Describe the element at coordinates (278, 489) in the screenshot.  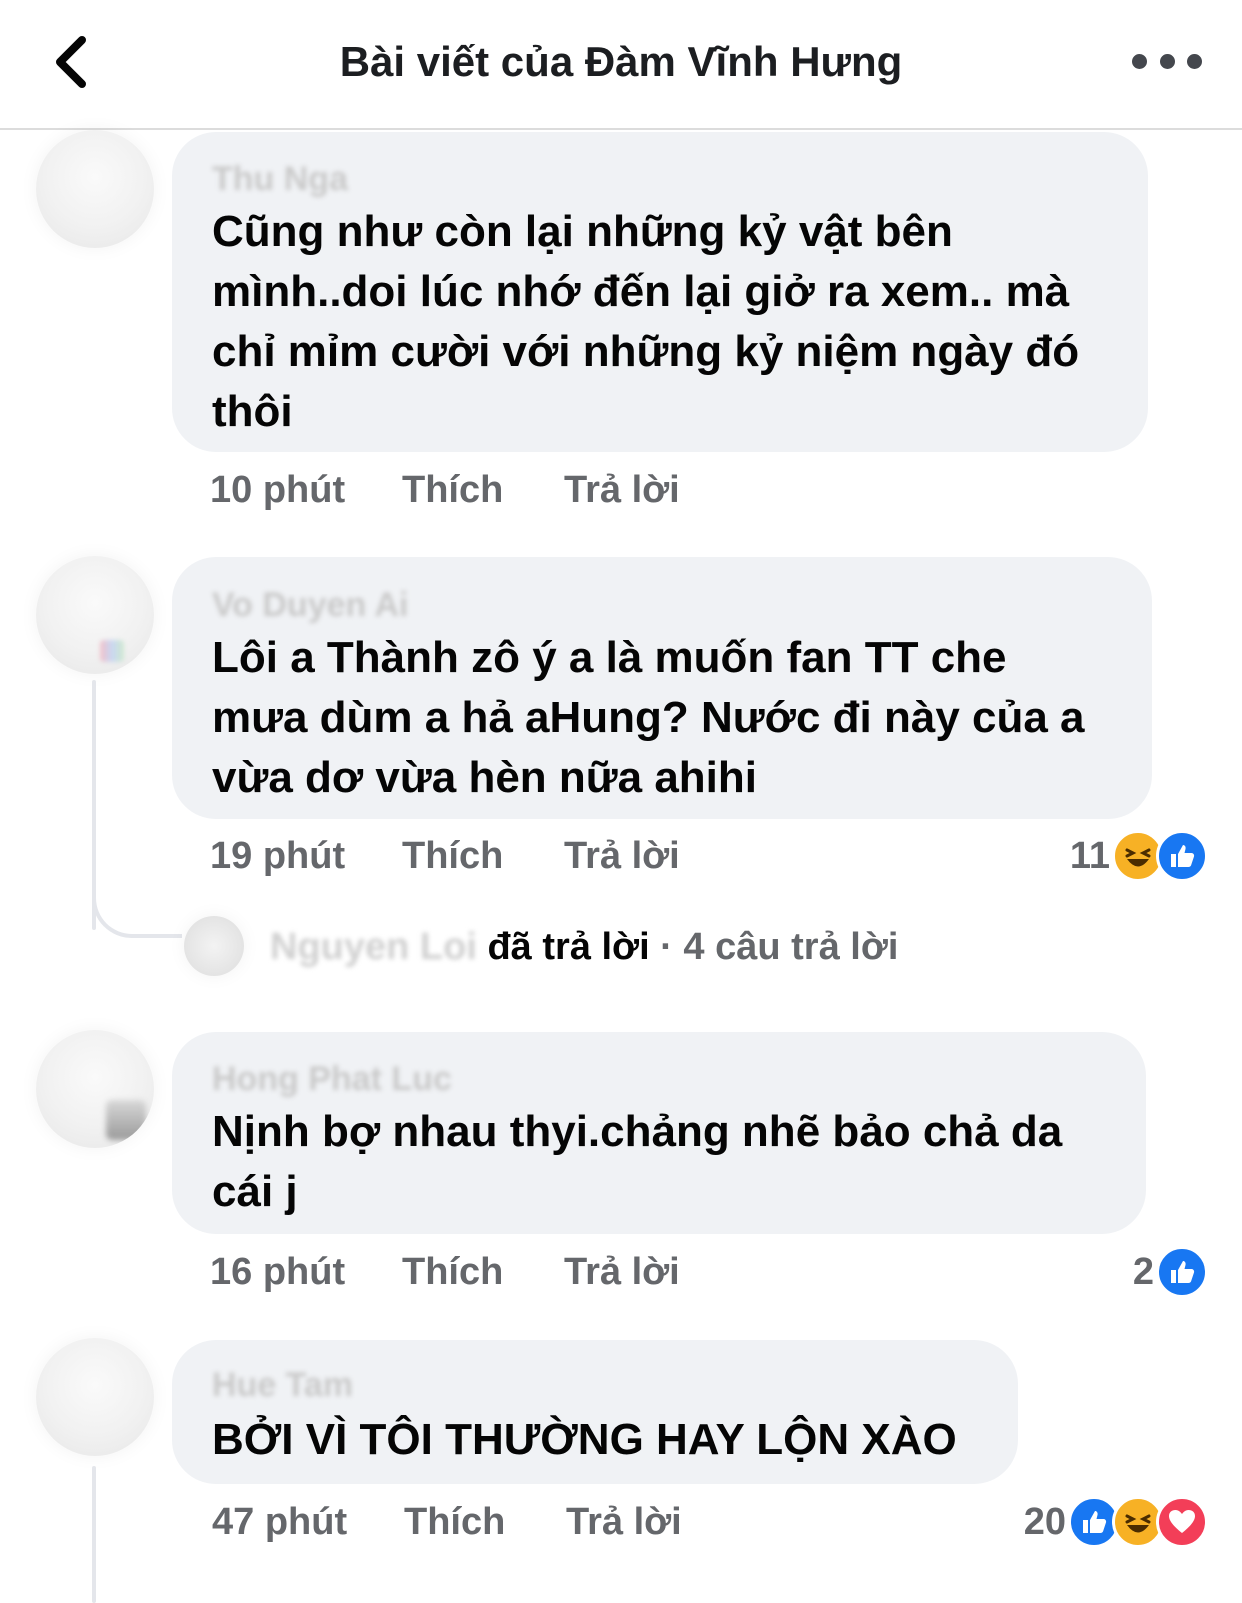
I see `comment-time: 10 phút` at that location.